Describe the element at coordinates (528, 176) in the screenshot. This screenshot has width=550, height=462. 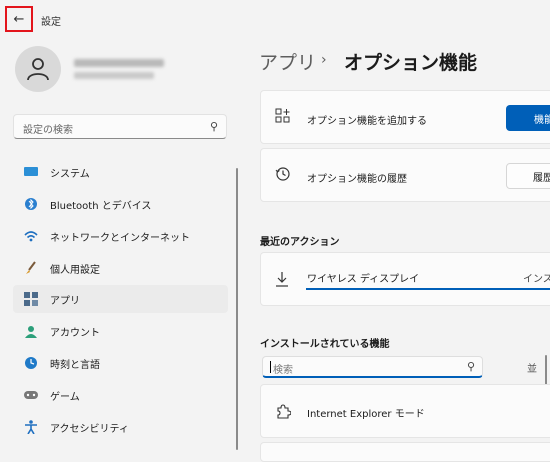
I see `view-history-button: 履歴` at that location.